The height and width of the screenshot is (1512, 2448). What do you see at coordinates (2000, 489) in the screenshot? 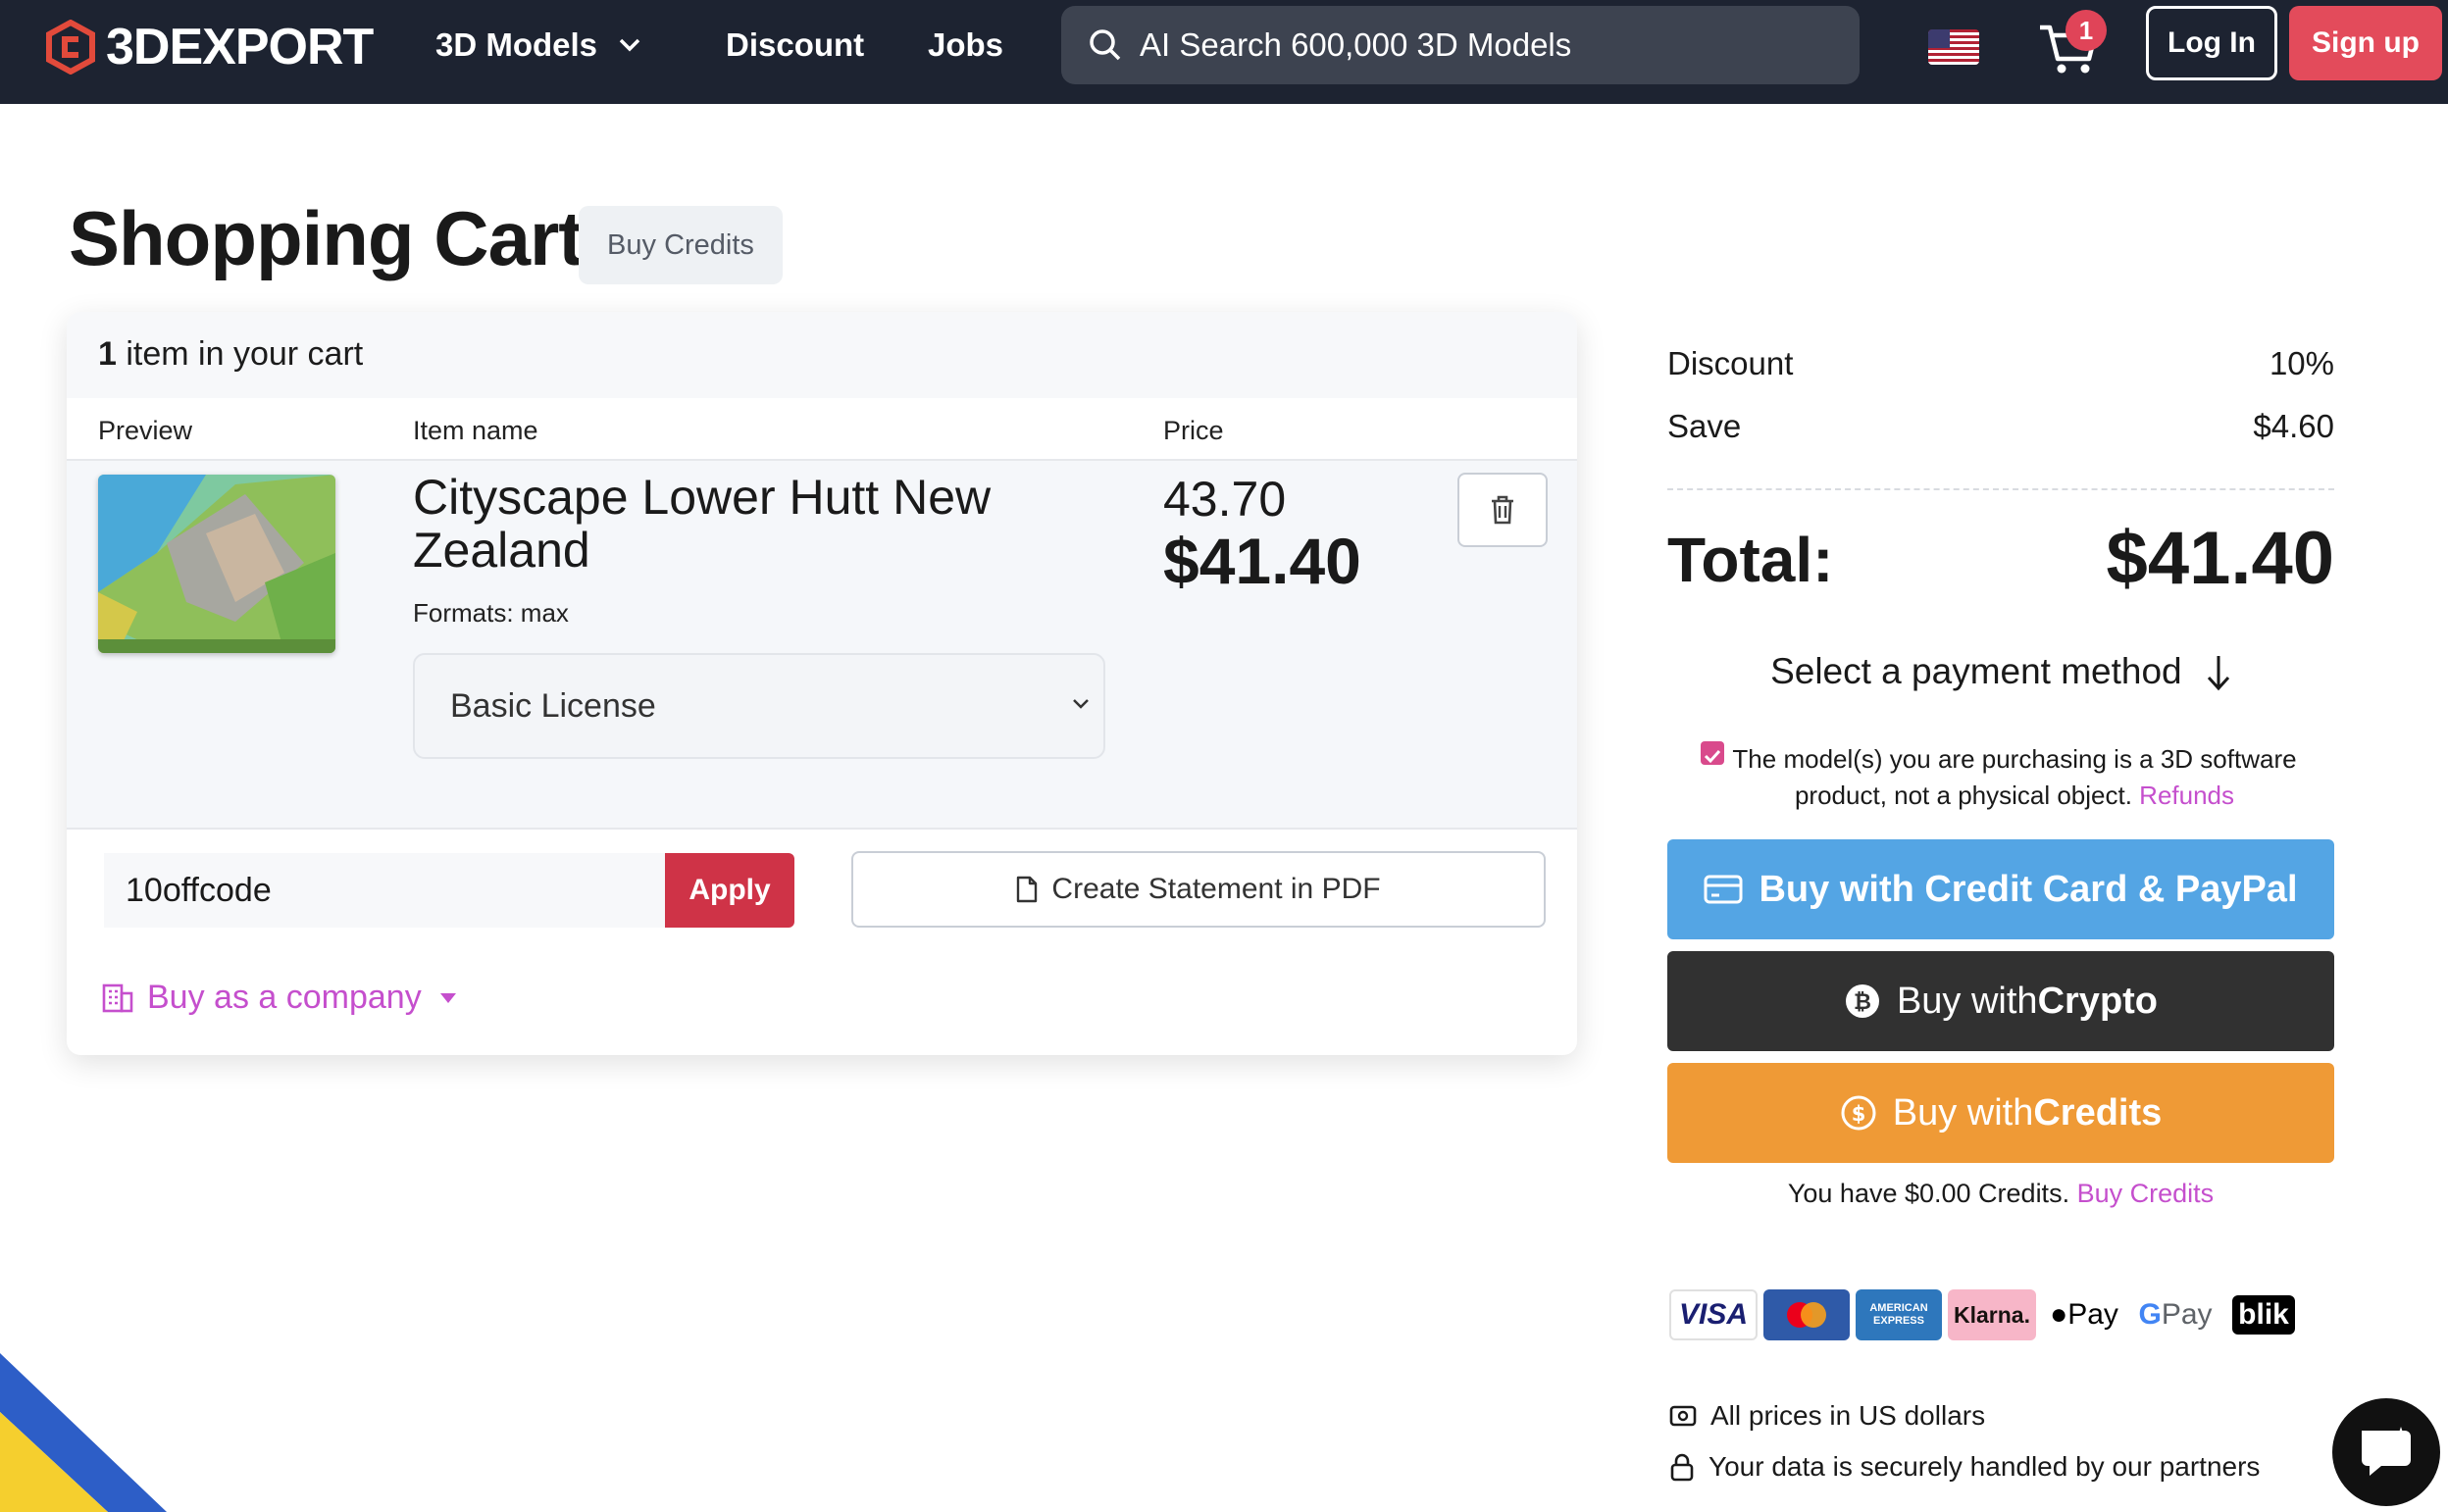
I see `summary-divider` at bounding box center [2000, 489].